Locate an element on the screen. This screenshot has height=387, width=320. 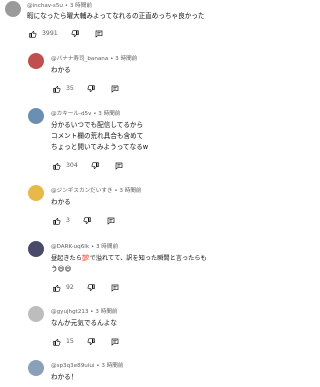
comment-meta: @DARK-uq6lk • 3 時間前 is located at coordinates (85, 247).